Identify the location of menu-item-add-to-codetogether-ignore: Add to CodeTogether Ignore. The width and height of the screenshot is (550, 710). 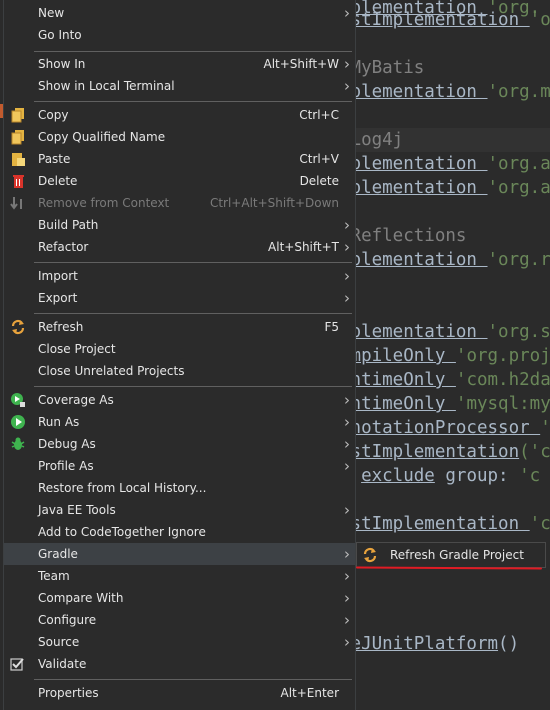
(179, 532).